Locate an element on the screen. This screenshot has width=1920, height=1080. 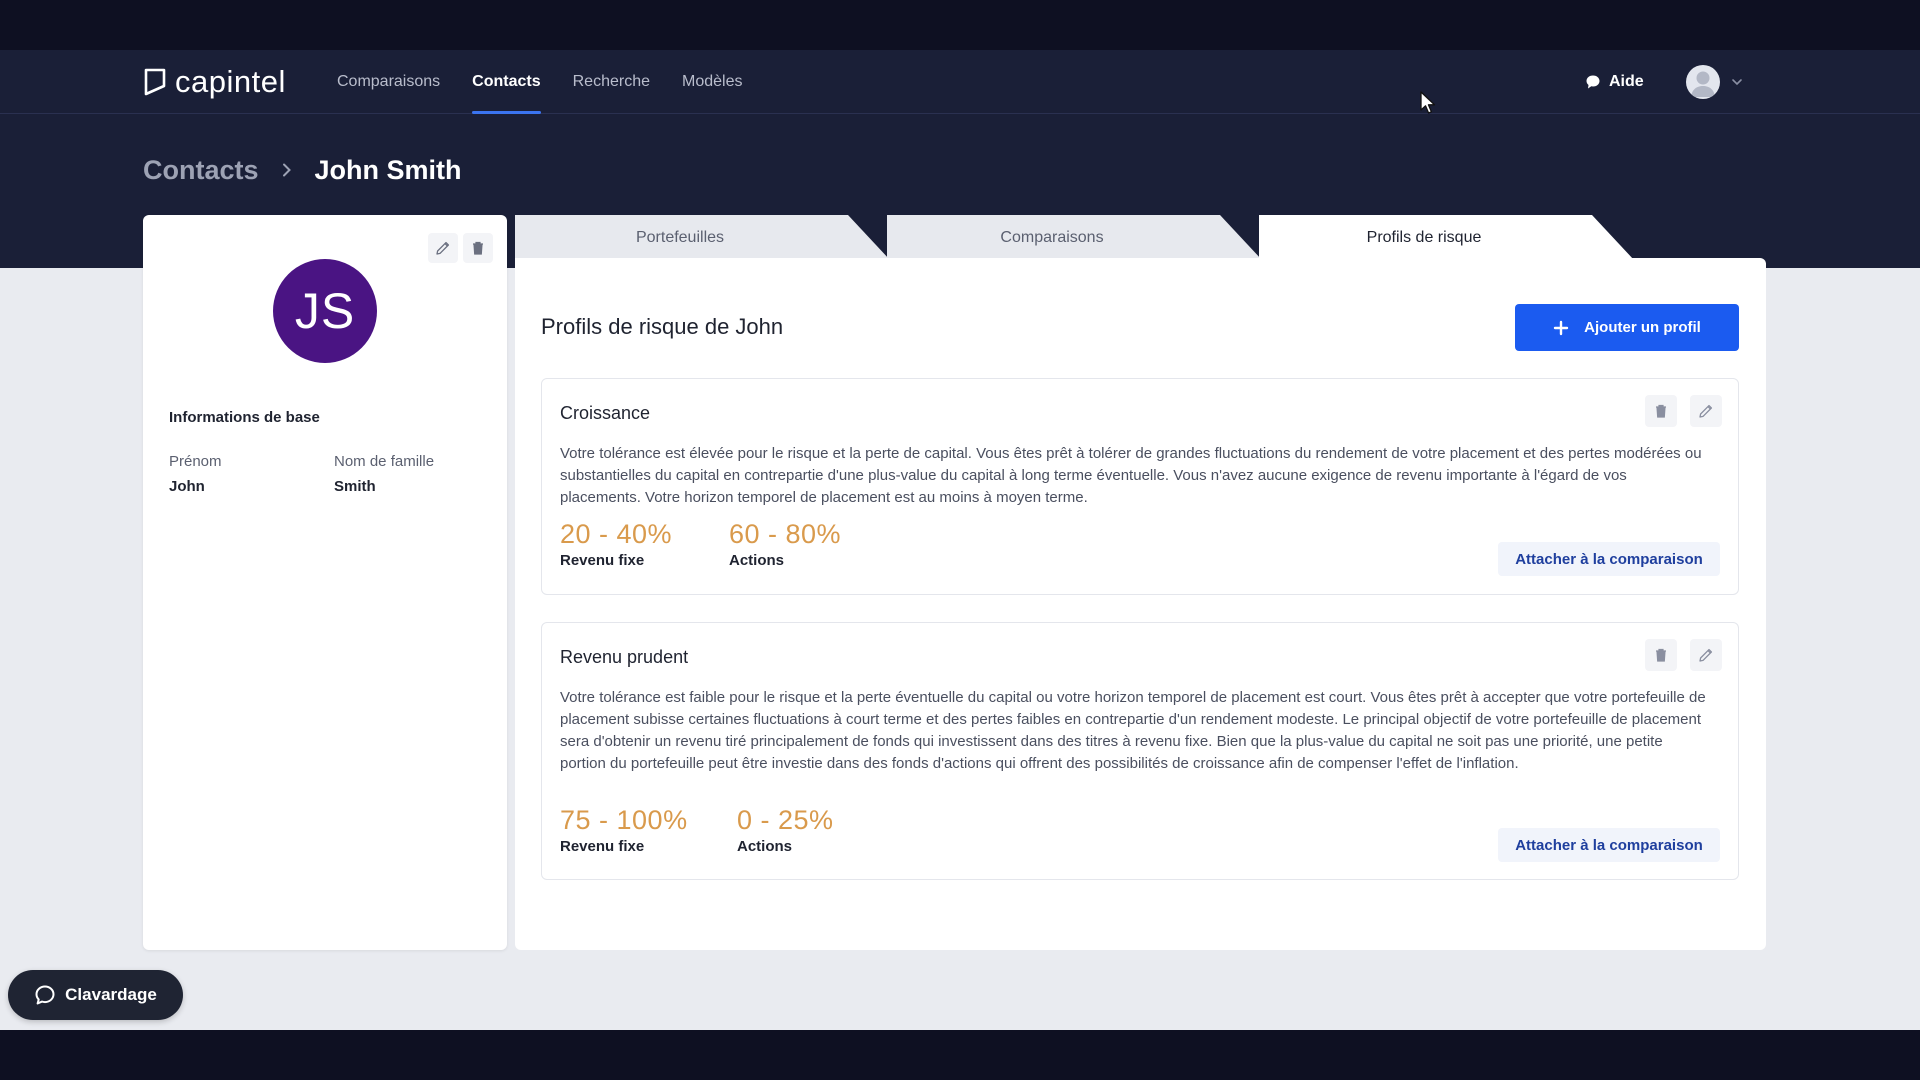
user-avatar-icon is located at coordinates (1703, 82).